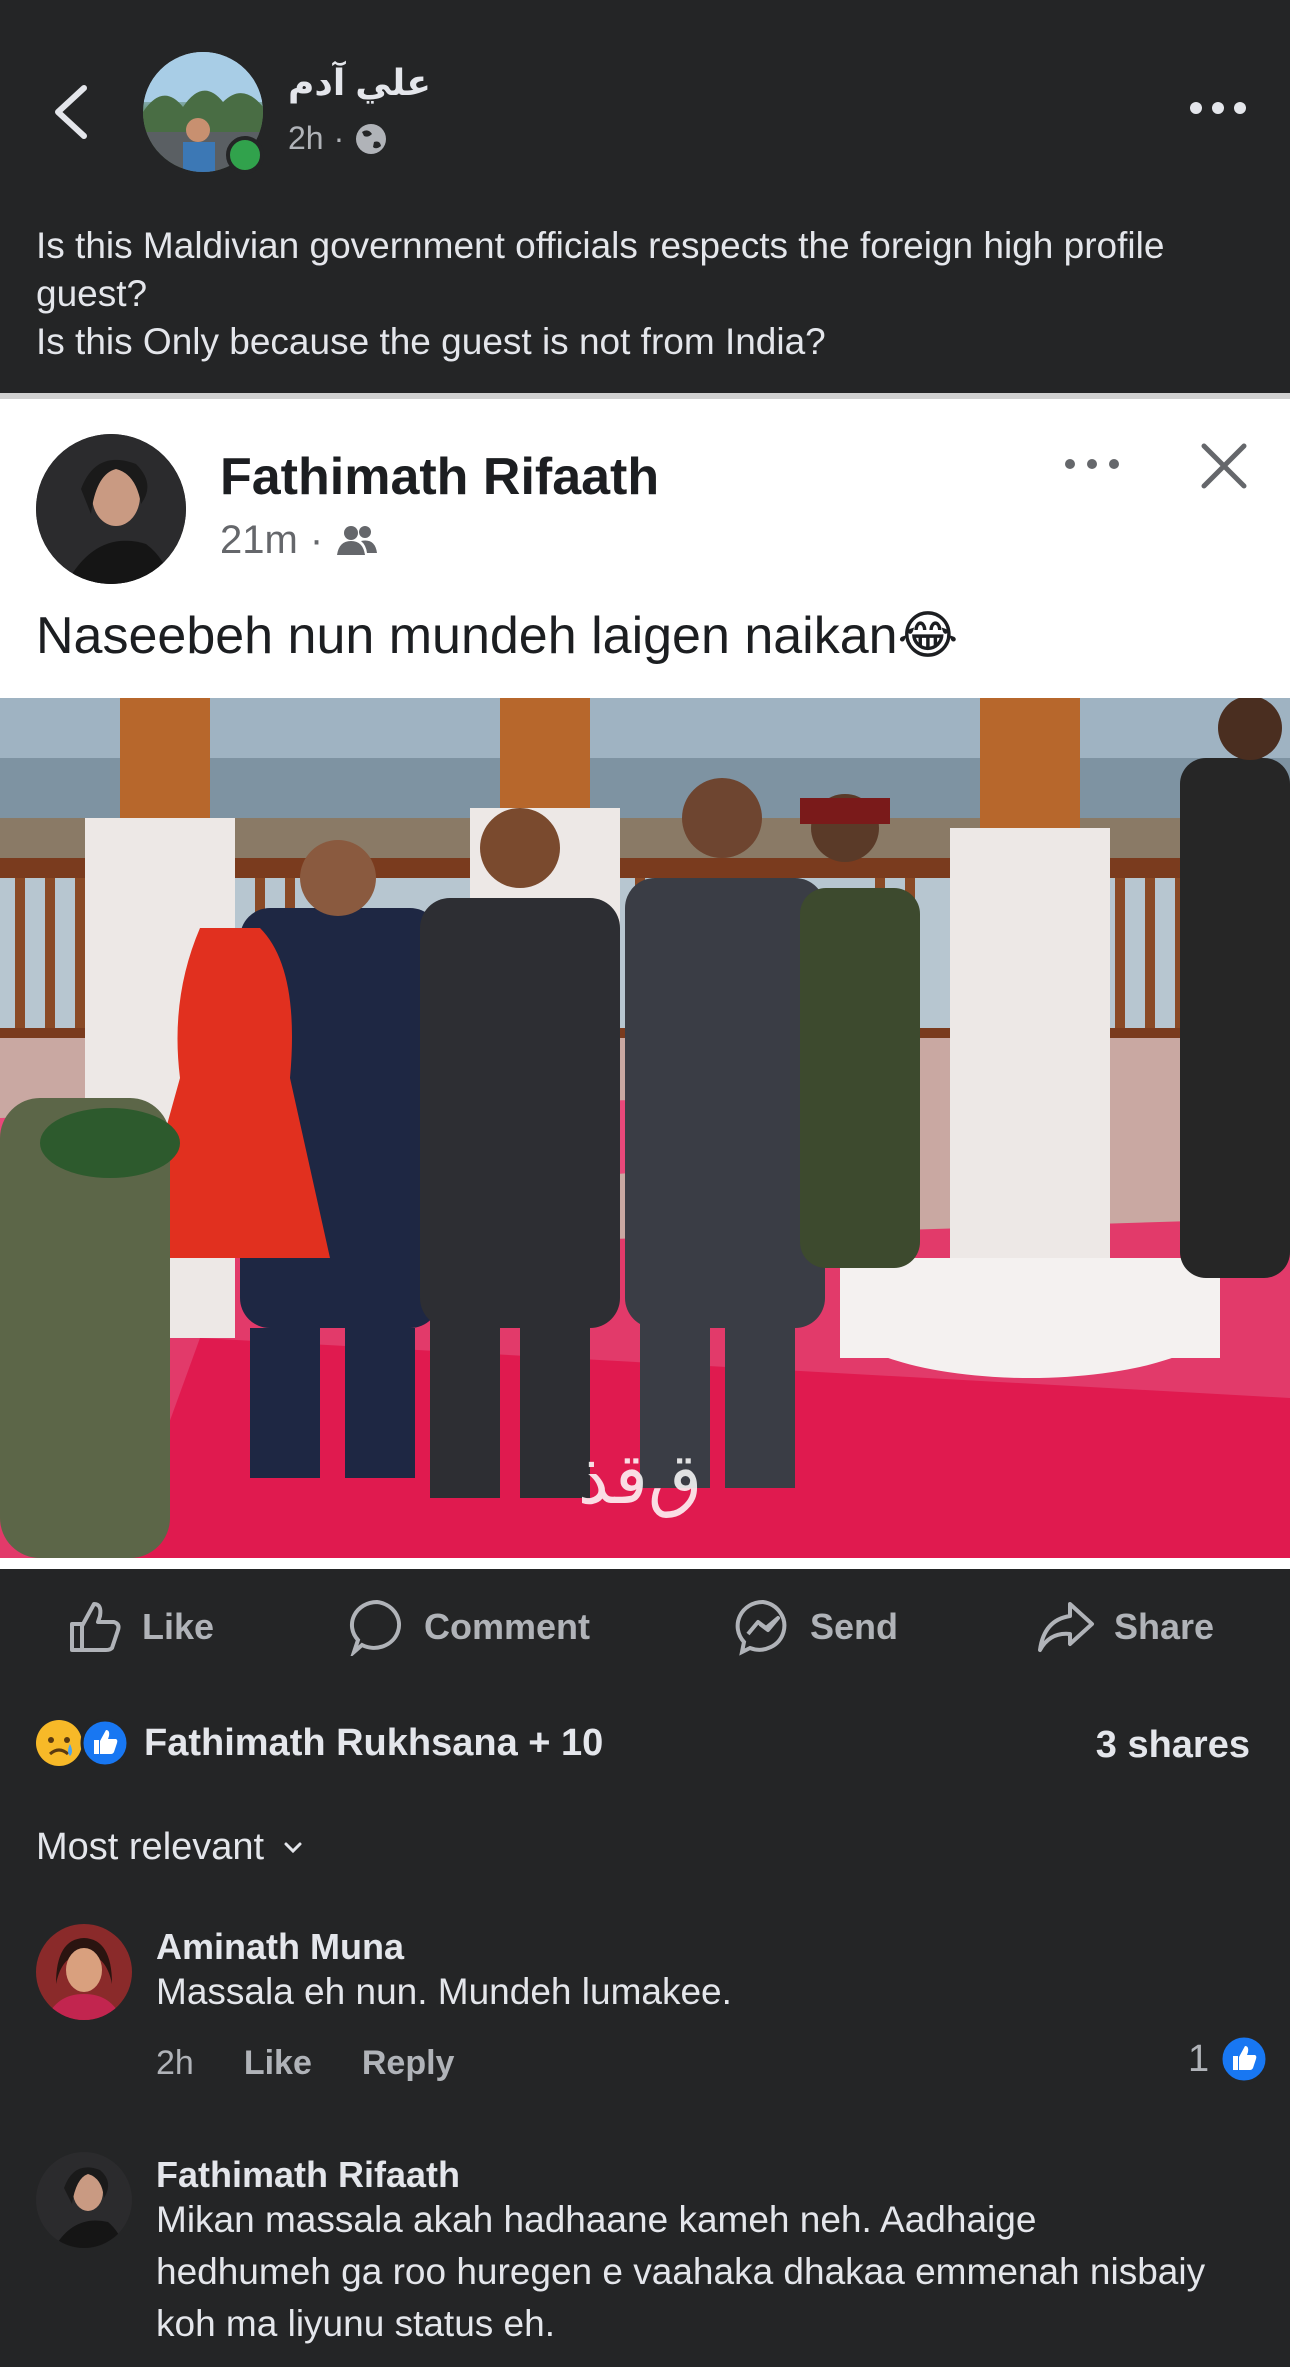  I want to click on globe-icon, so click(371, 138).